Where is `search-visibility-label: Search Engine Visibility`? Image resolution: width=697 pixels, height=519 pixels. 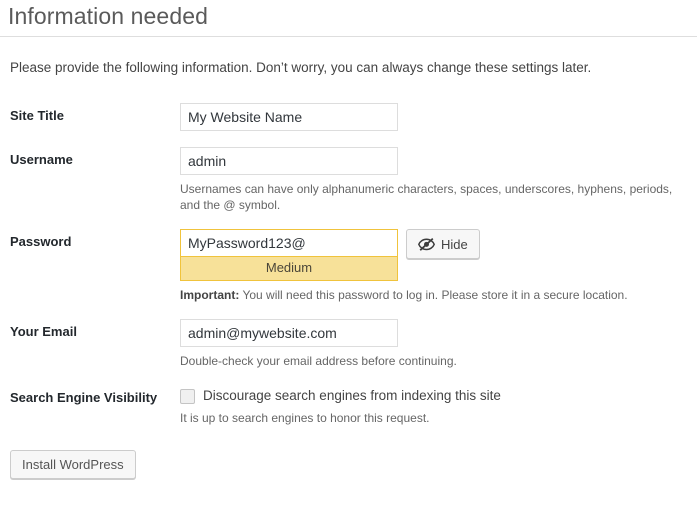 search-visibility-label: Search Engine Visibility is located at coordinates (84, 397).